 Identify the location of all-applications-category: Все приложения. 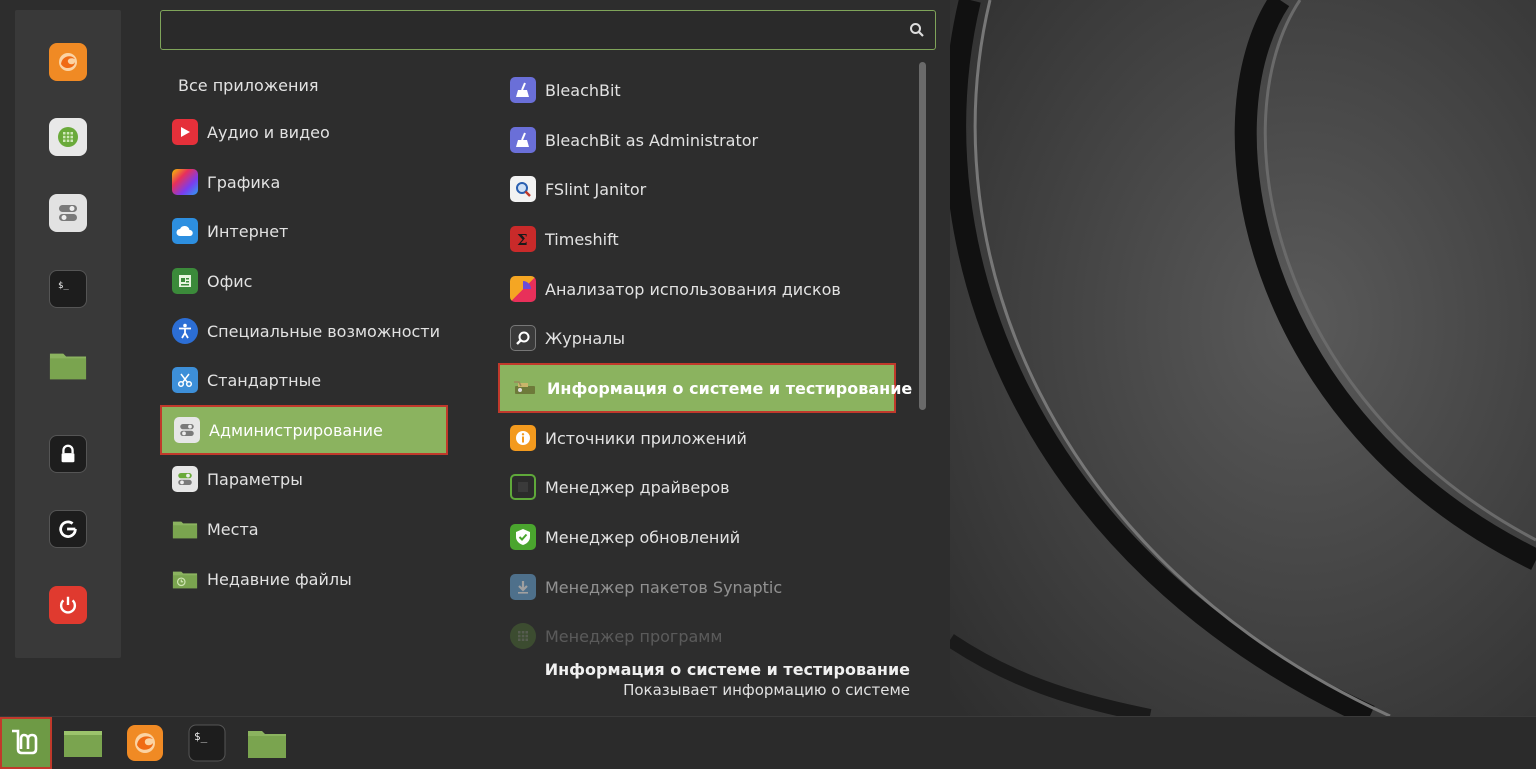
(248, 85).